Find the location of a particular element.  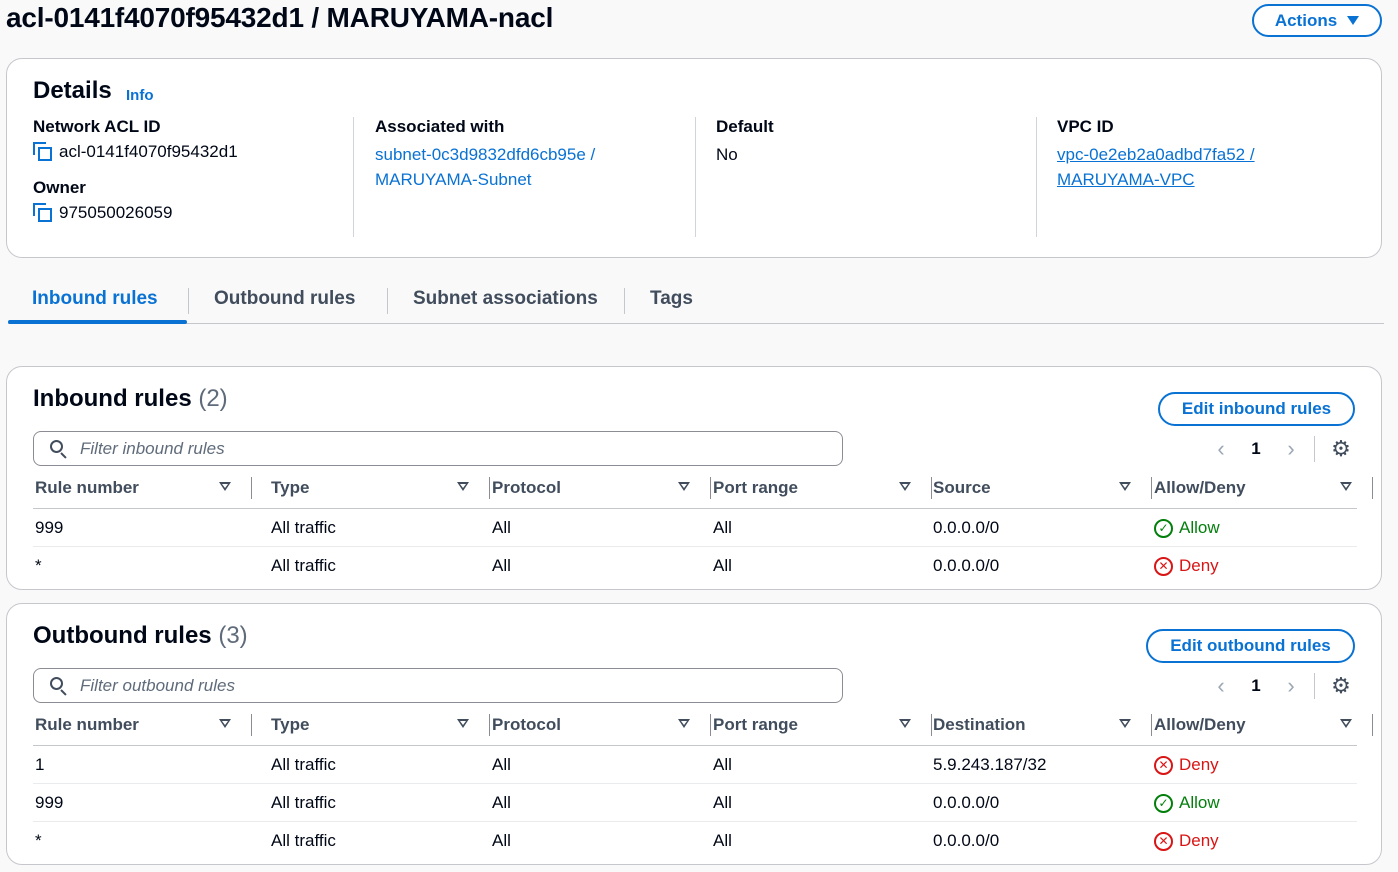

inbound-filter is located at coordinates (438, 448).